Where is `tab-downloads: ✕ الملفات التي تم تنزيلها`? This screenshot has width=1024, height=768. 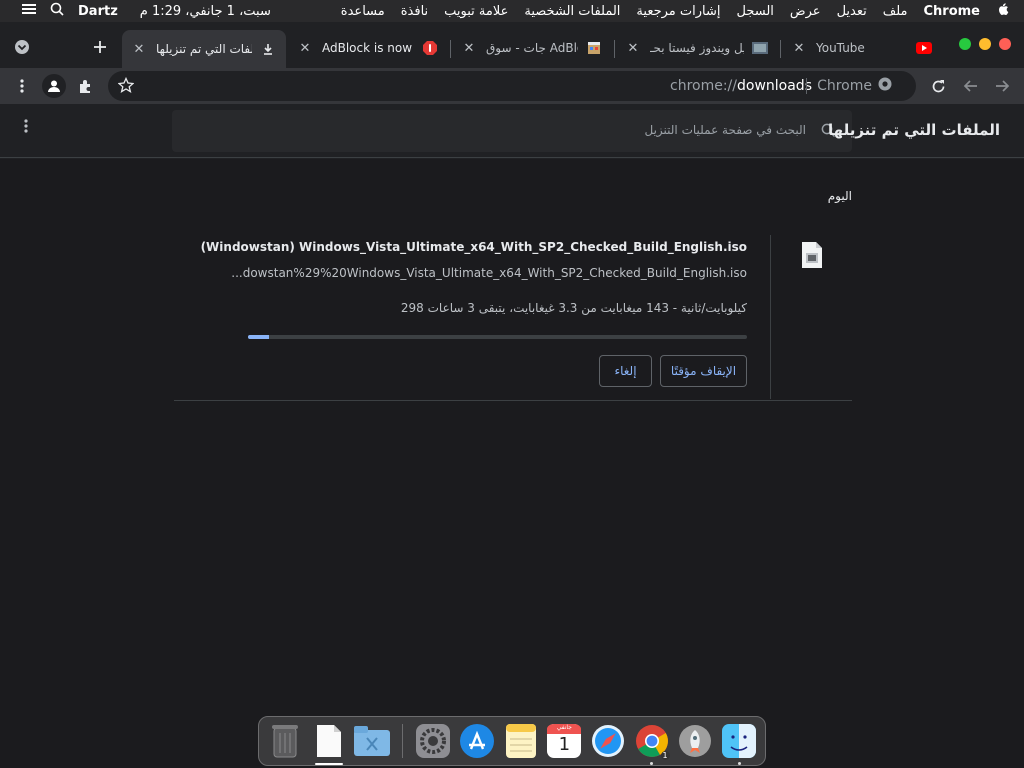 tab-downloads: ✕ الملفات التي تم تنزيلها is located at coordinates (204, 49).